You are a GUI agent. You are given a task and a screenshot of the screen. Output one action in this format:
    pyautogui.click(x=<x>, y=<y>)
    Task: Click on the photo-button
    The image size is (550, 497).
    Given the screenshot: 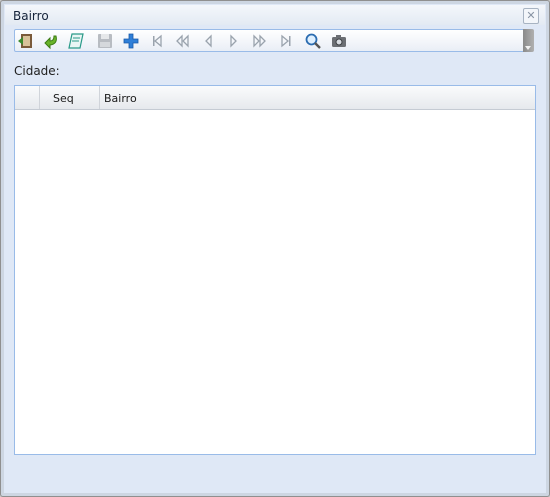 What is the action you would take?
    pyautogui.click(x=339, y=41)
    